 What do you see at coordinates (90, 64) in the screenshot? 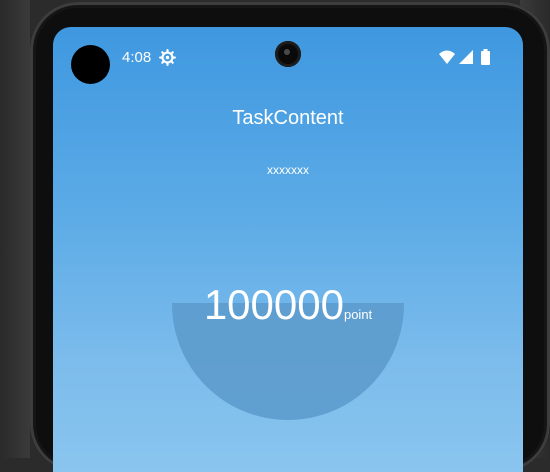
I see `avatar` at bounding box center [90, 64].